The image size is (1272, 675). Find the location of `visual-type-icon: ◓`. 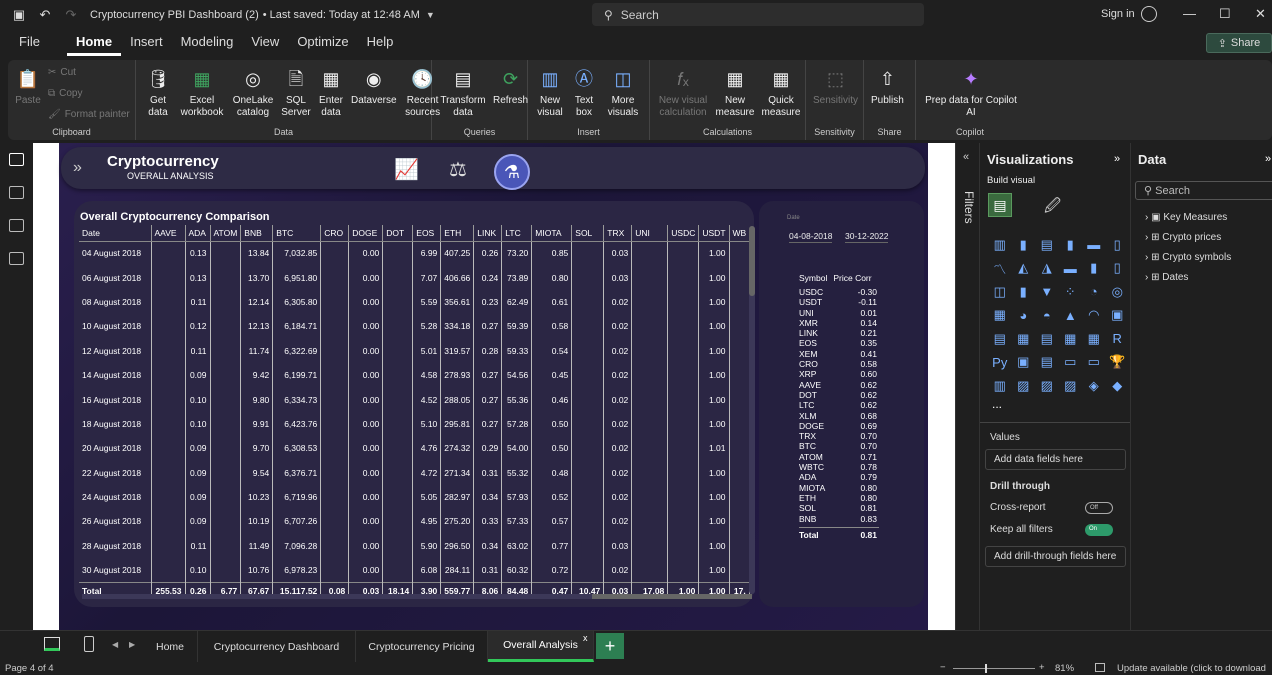

visual-type-icon: ◓ is located at coordinates (1047, 316).